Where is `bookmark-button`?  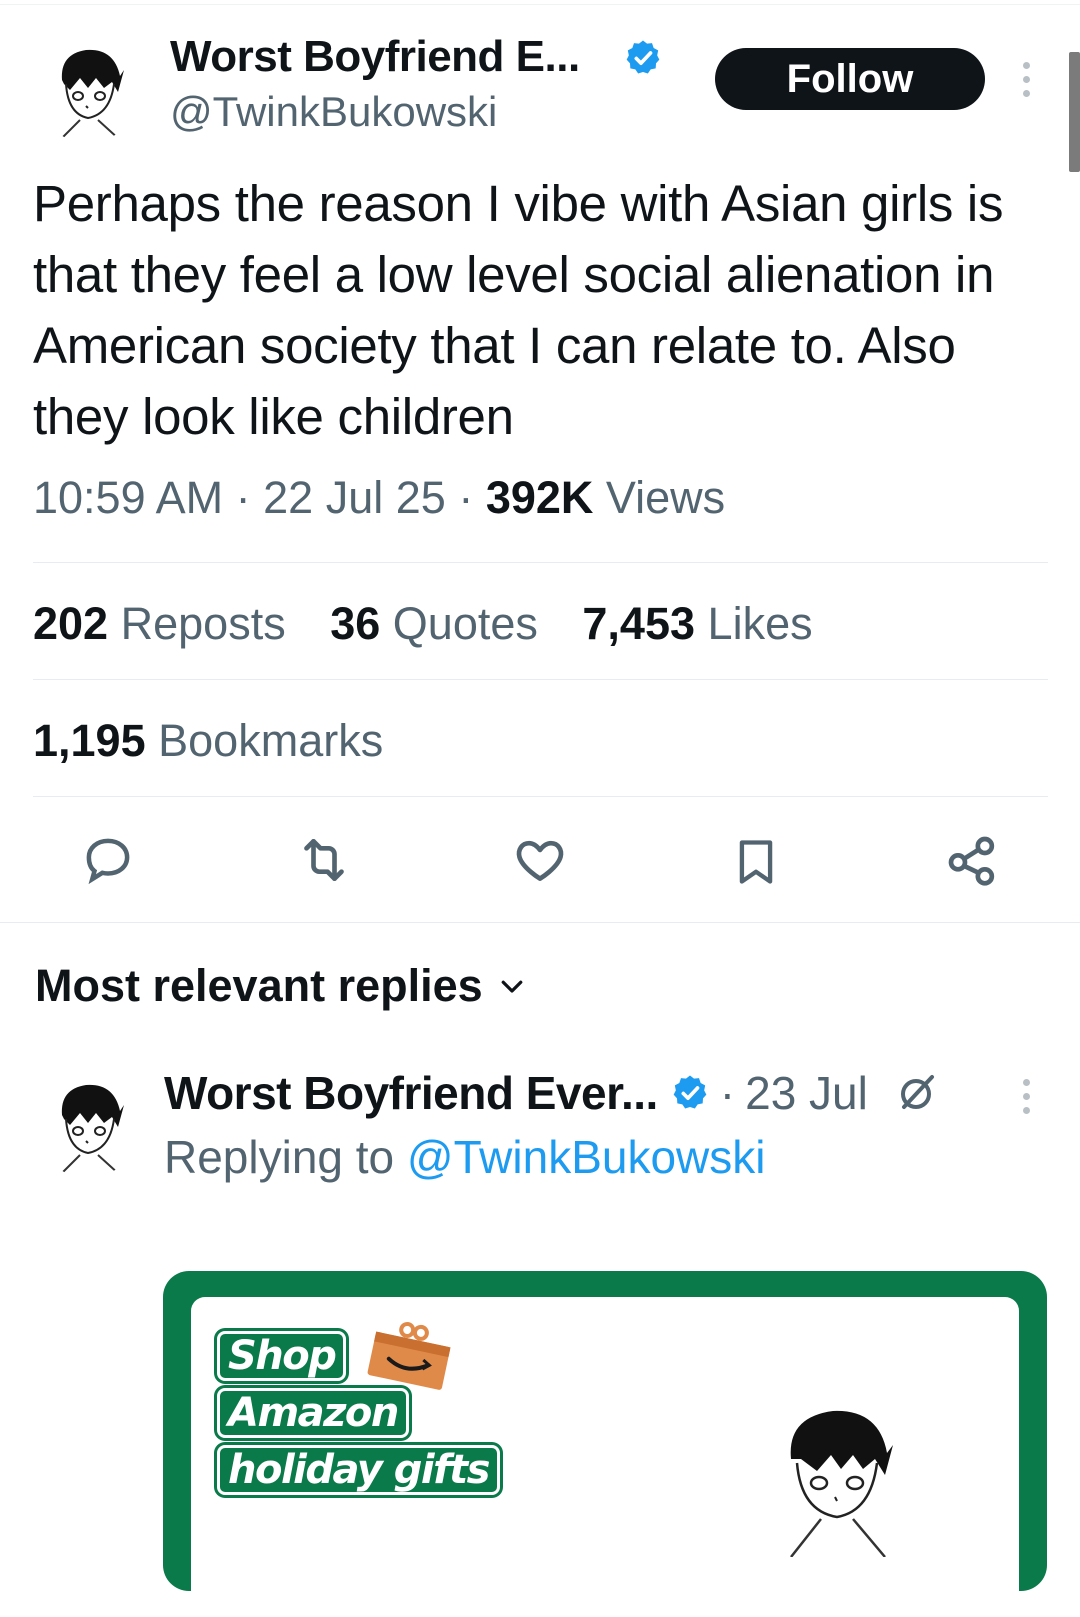
bookmark-button is located at coordinates (756, 862).